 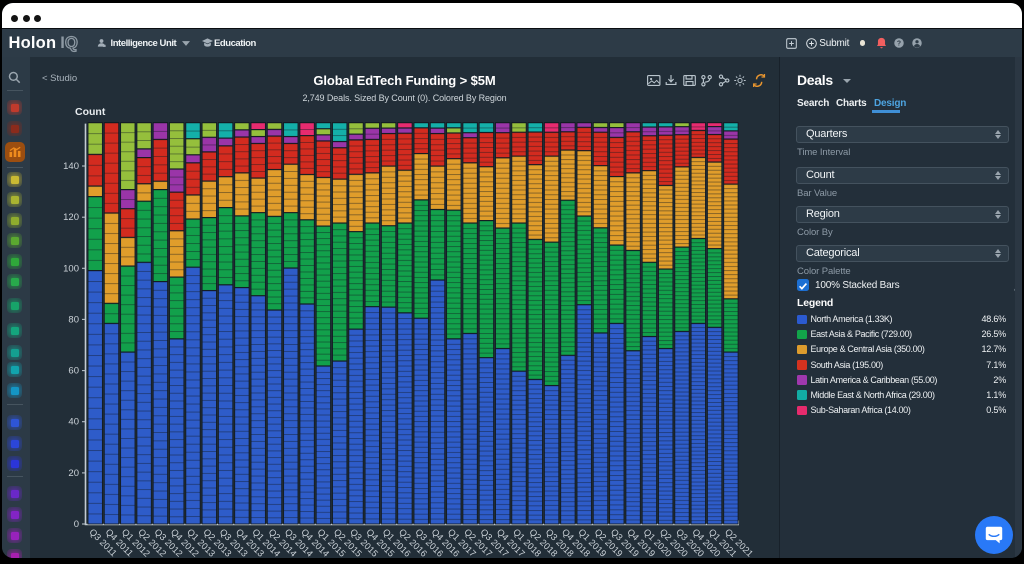 What do you see at coordinates (73, 473) in the screenshot?
I see `svg-text: 20` at bounding box center [73, 473].